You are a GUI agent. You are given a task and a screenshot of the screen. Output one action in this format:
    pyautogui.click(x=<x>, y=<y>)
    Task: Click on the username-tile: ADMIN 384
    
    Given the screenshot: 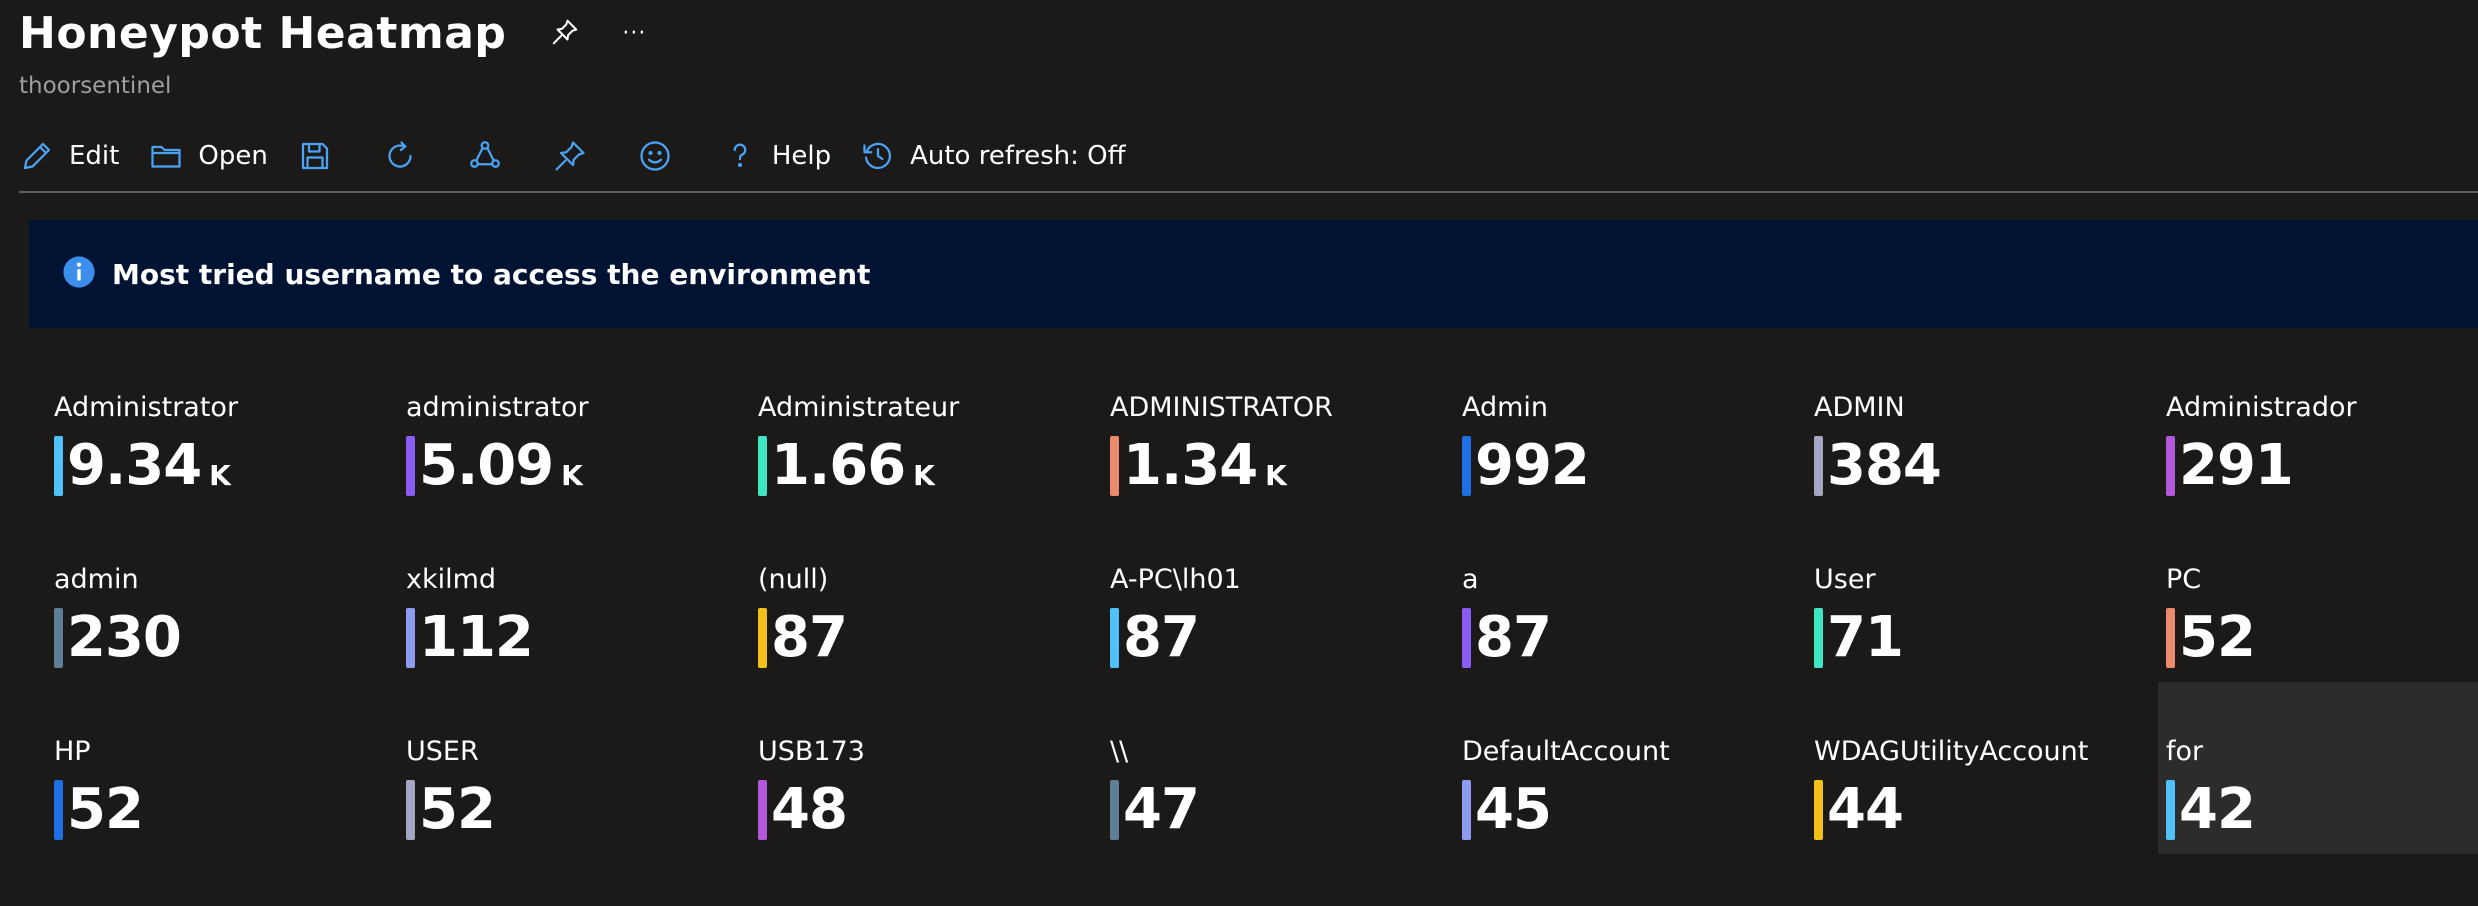 What is the action you would take?
    pyautogui.click(x=1990, y=476)
    